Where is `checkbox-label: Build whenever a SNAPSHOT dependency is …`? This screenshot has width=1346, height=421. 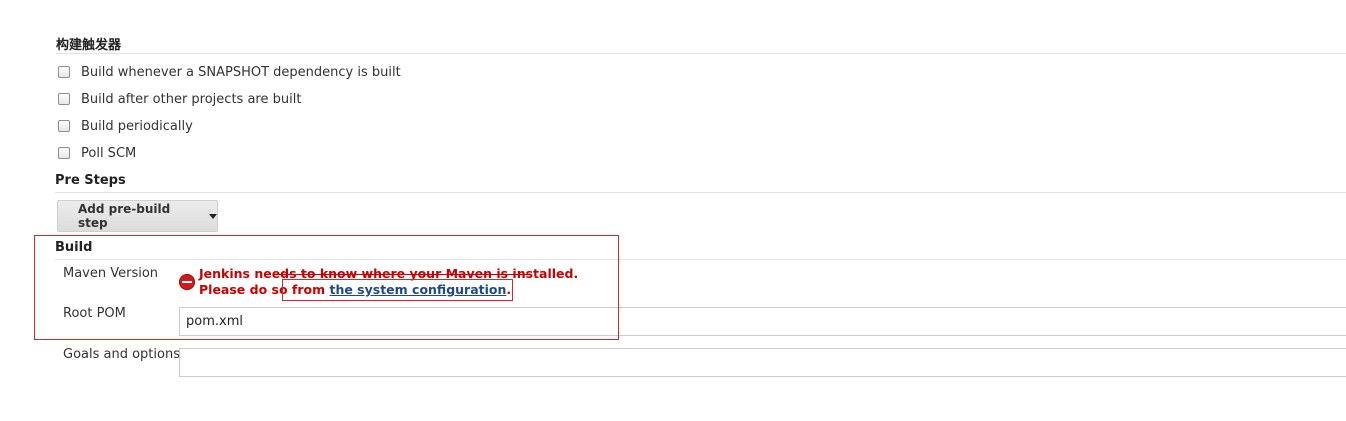
checkbox-label: Build whenever a SNAPSHOT dependency is … is located at coordinates (241, 72).